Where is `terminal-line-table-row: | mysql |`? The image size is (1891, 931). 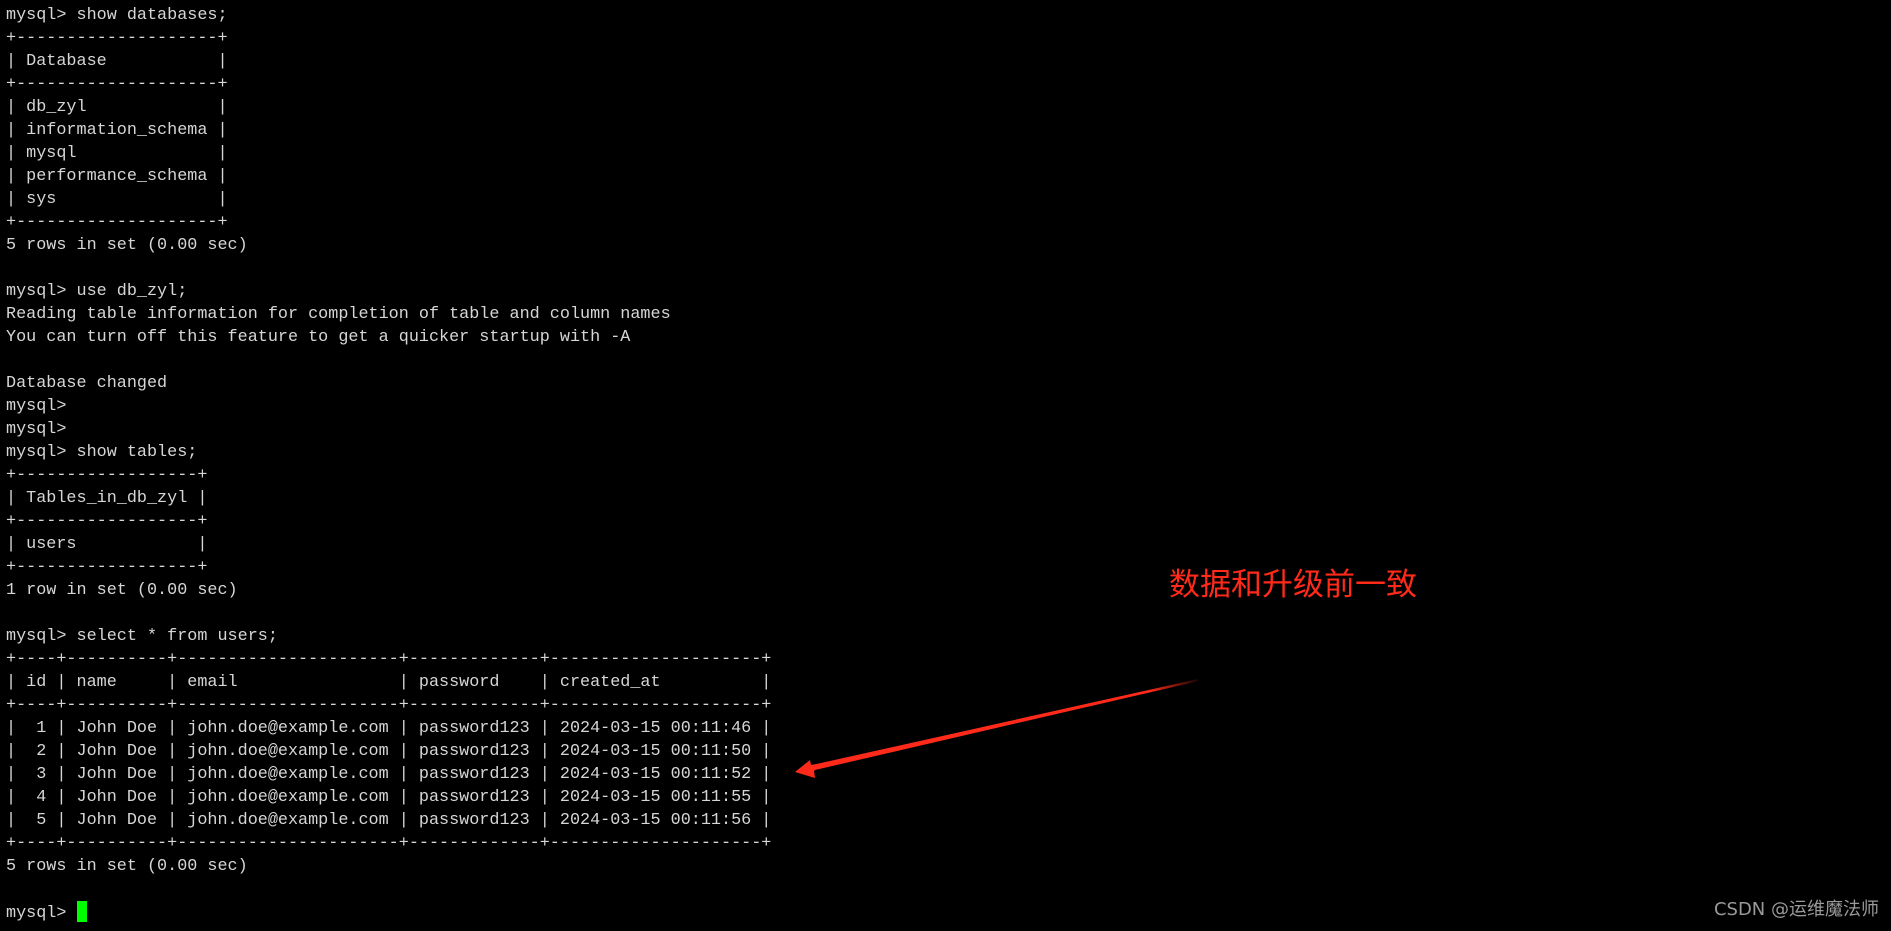
terminal-line-table-row: | mysql | is located at coordinates (117, 153).